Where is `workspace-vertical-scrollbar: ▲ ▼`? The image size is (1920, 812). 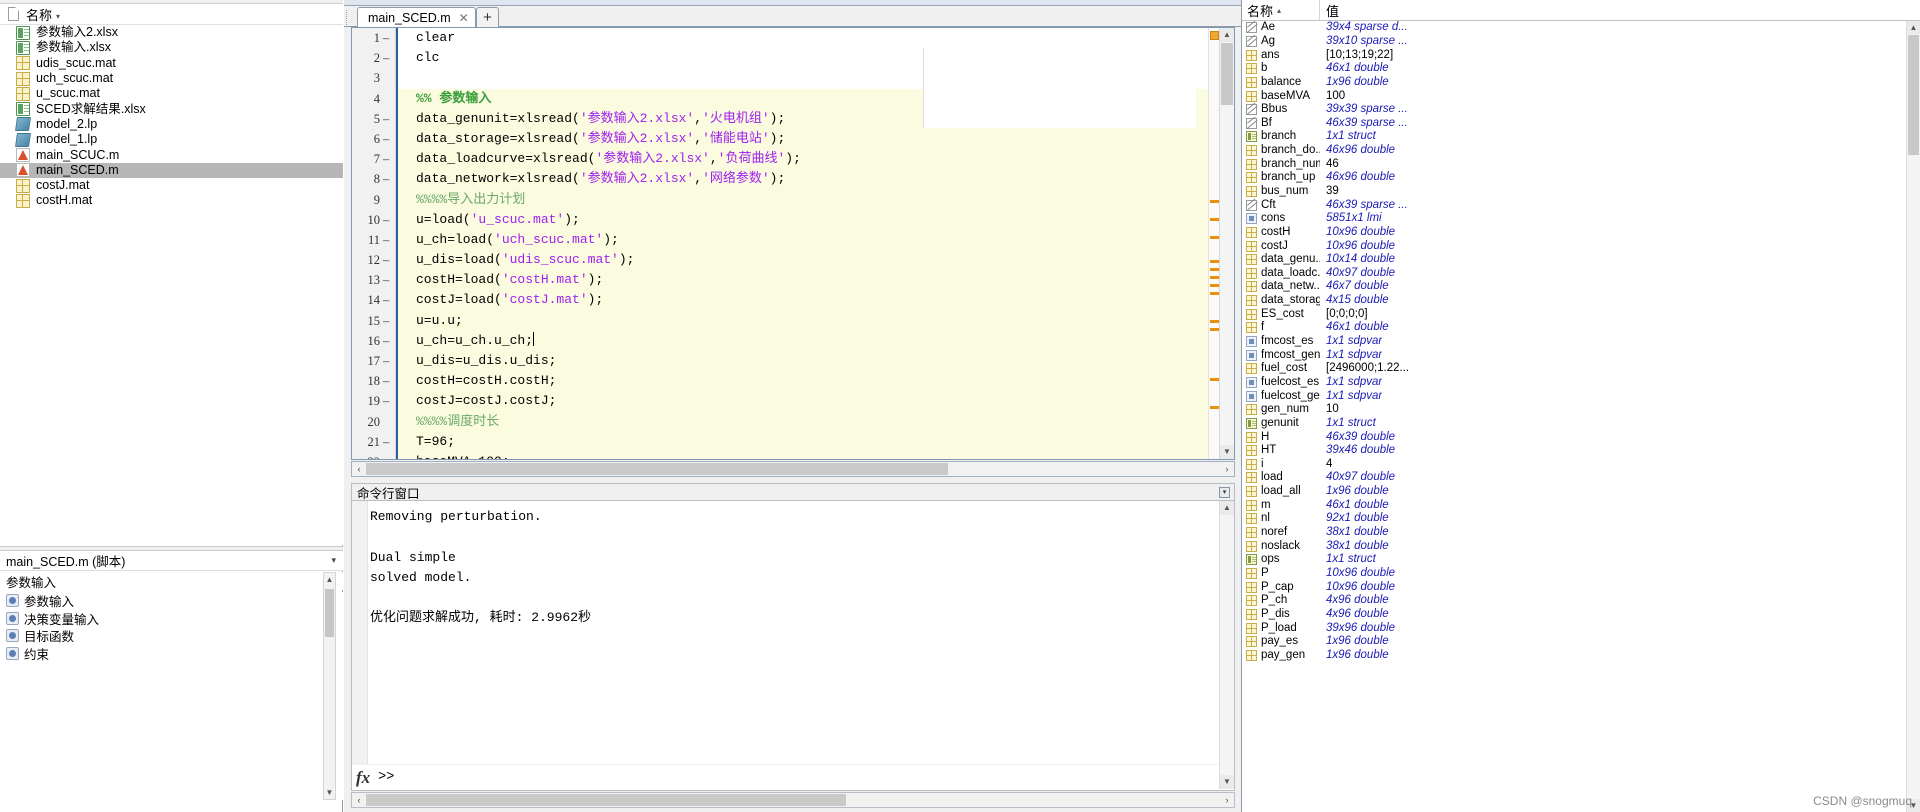
workspace-vertical-scrollbar: ▲ ▼ is located at coordinates (1913, 416).